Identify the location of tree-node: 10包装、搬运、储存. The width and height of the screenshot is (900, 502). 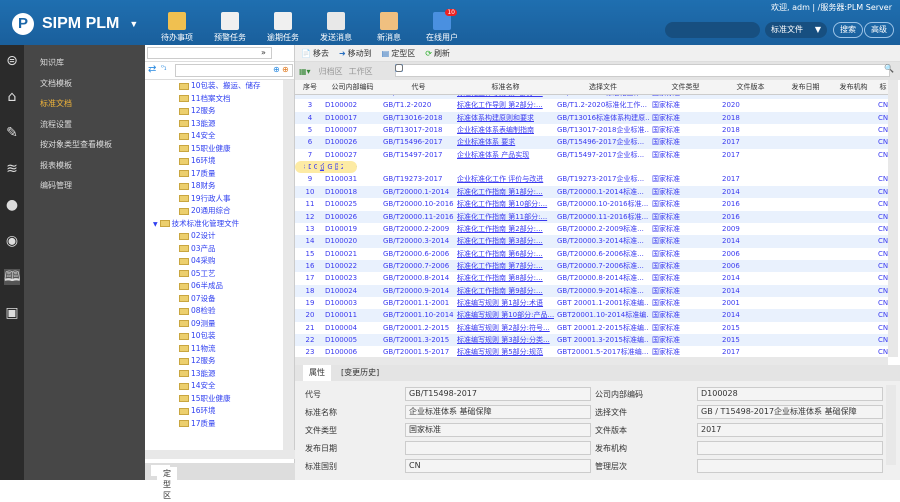
(214, 86).